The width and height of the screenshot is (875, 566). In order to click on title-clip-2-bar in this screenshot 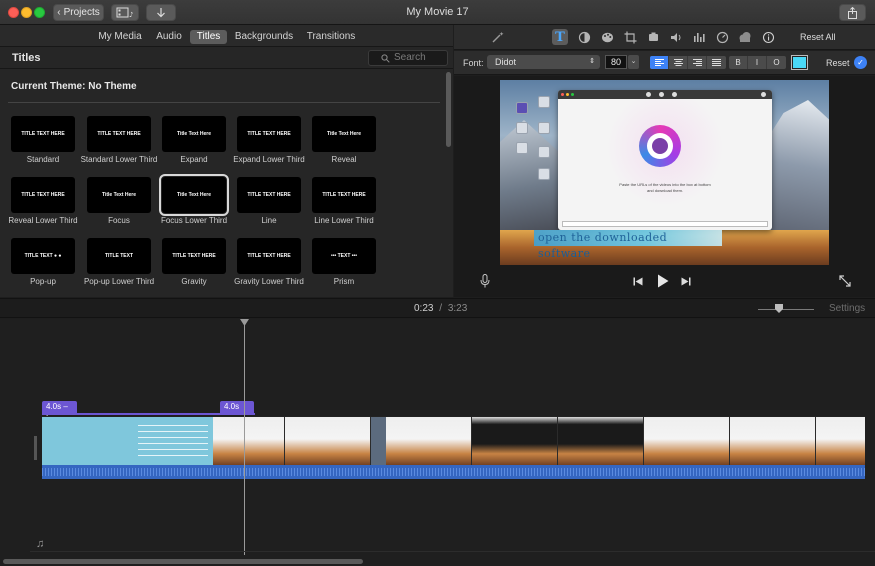, I will do `click(237, 414)`.